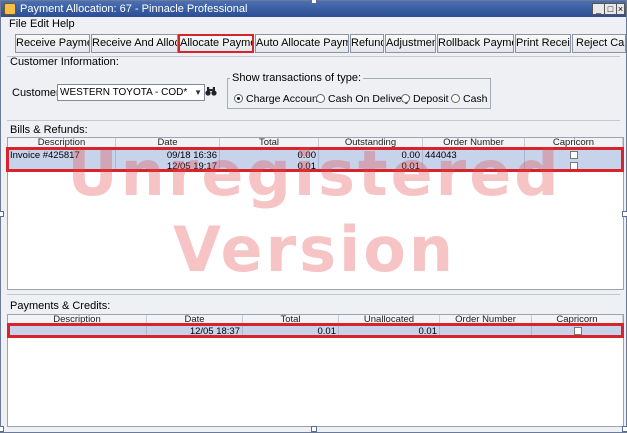 This screenshot has height=433, width=627. Describe the element at coordinates (2, 214) in the screenshot. I see `resize-handle-left` at that location.